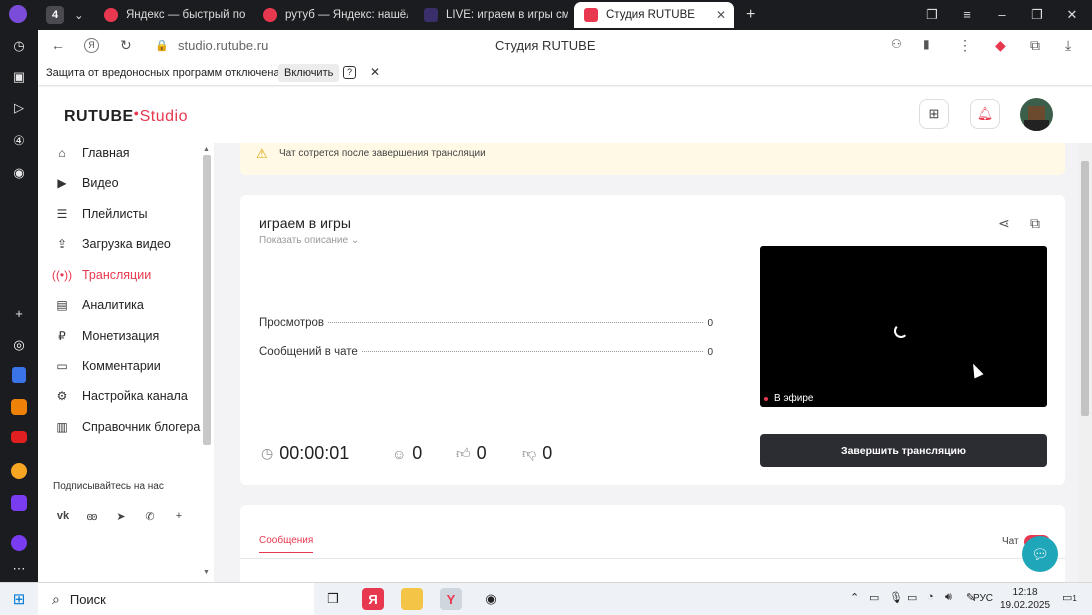 Image resolution: width=1092 pixels, height=615 pixels. What do you see at coordinates (100, 183) in the screenshot?
I see `sidebar-item-label: Видео` at bounding box center [100, 183].